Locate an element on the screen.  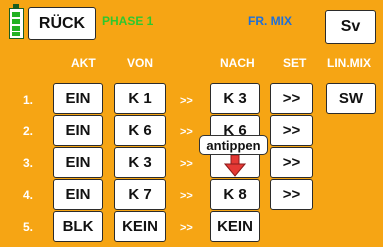
von-button: K 1 is located at coordinates (140, 98).